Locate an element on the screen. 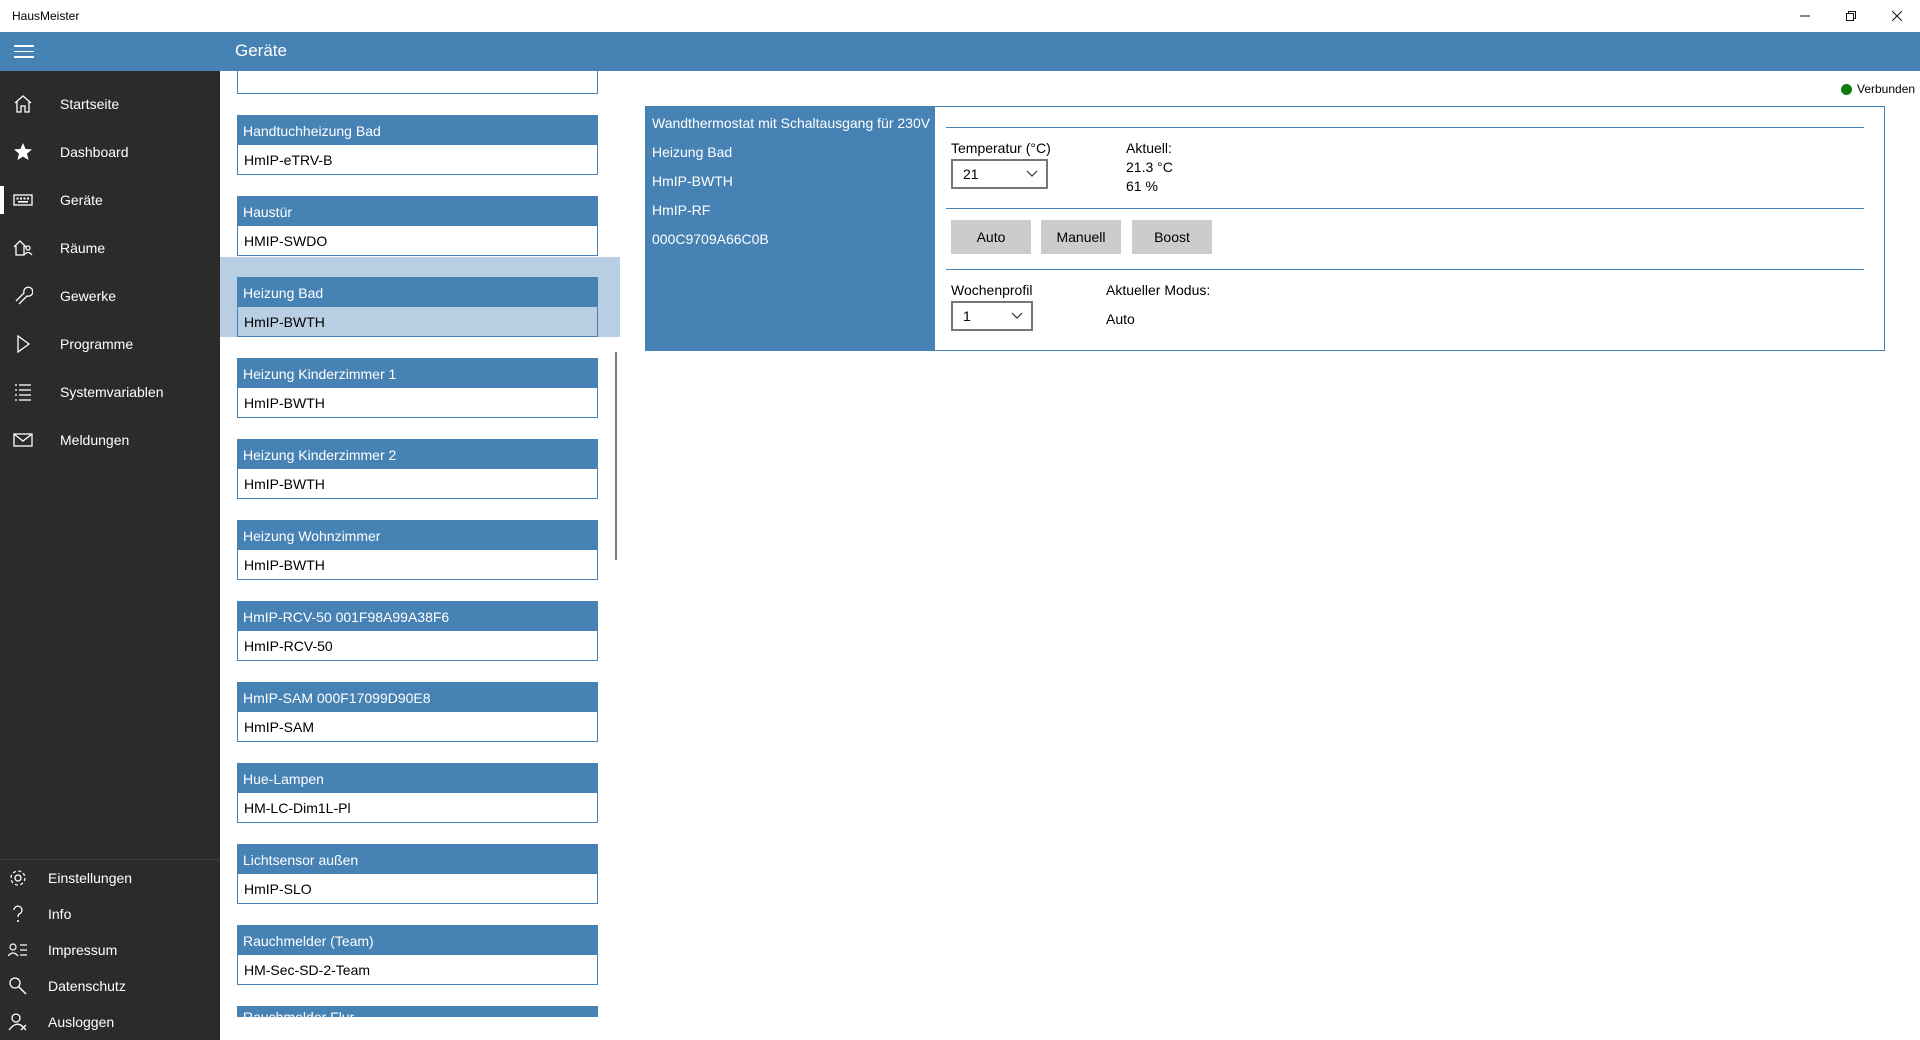  sidebar-item-programme: Programme is located at coordinates (110, 344).